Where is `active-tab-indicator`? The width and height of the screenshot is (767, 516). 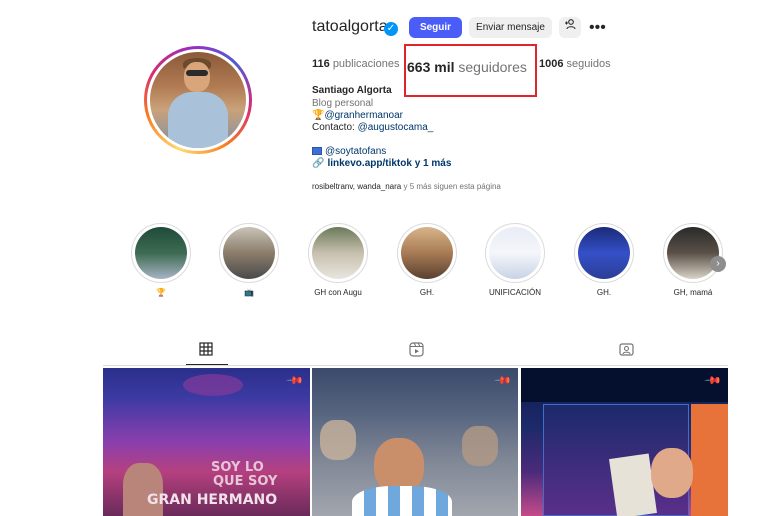
active-tab-indicator is located at coordinates (207, 364).